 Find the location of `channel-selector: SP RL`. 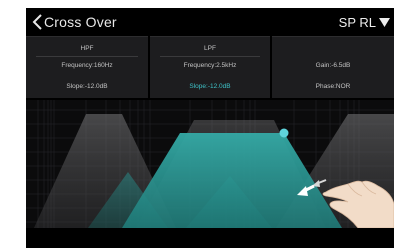

channel-selector: SP RL is located at coordinates (364, 22).